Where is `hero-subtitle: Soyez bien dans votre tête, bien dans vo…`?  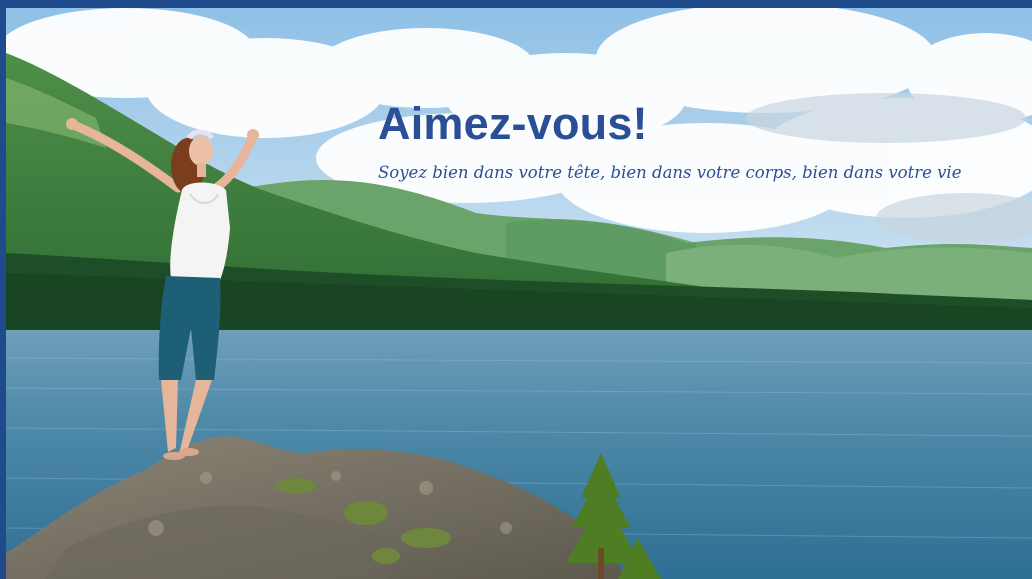 hero-subtitle: Soyez bien dans votre tête, bien dans vo… is located at coordinates (670, 172).